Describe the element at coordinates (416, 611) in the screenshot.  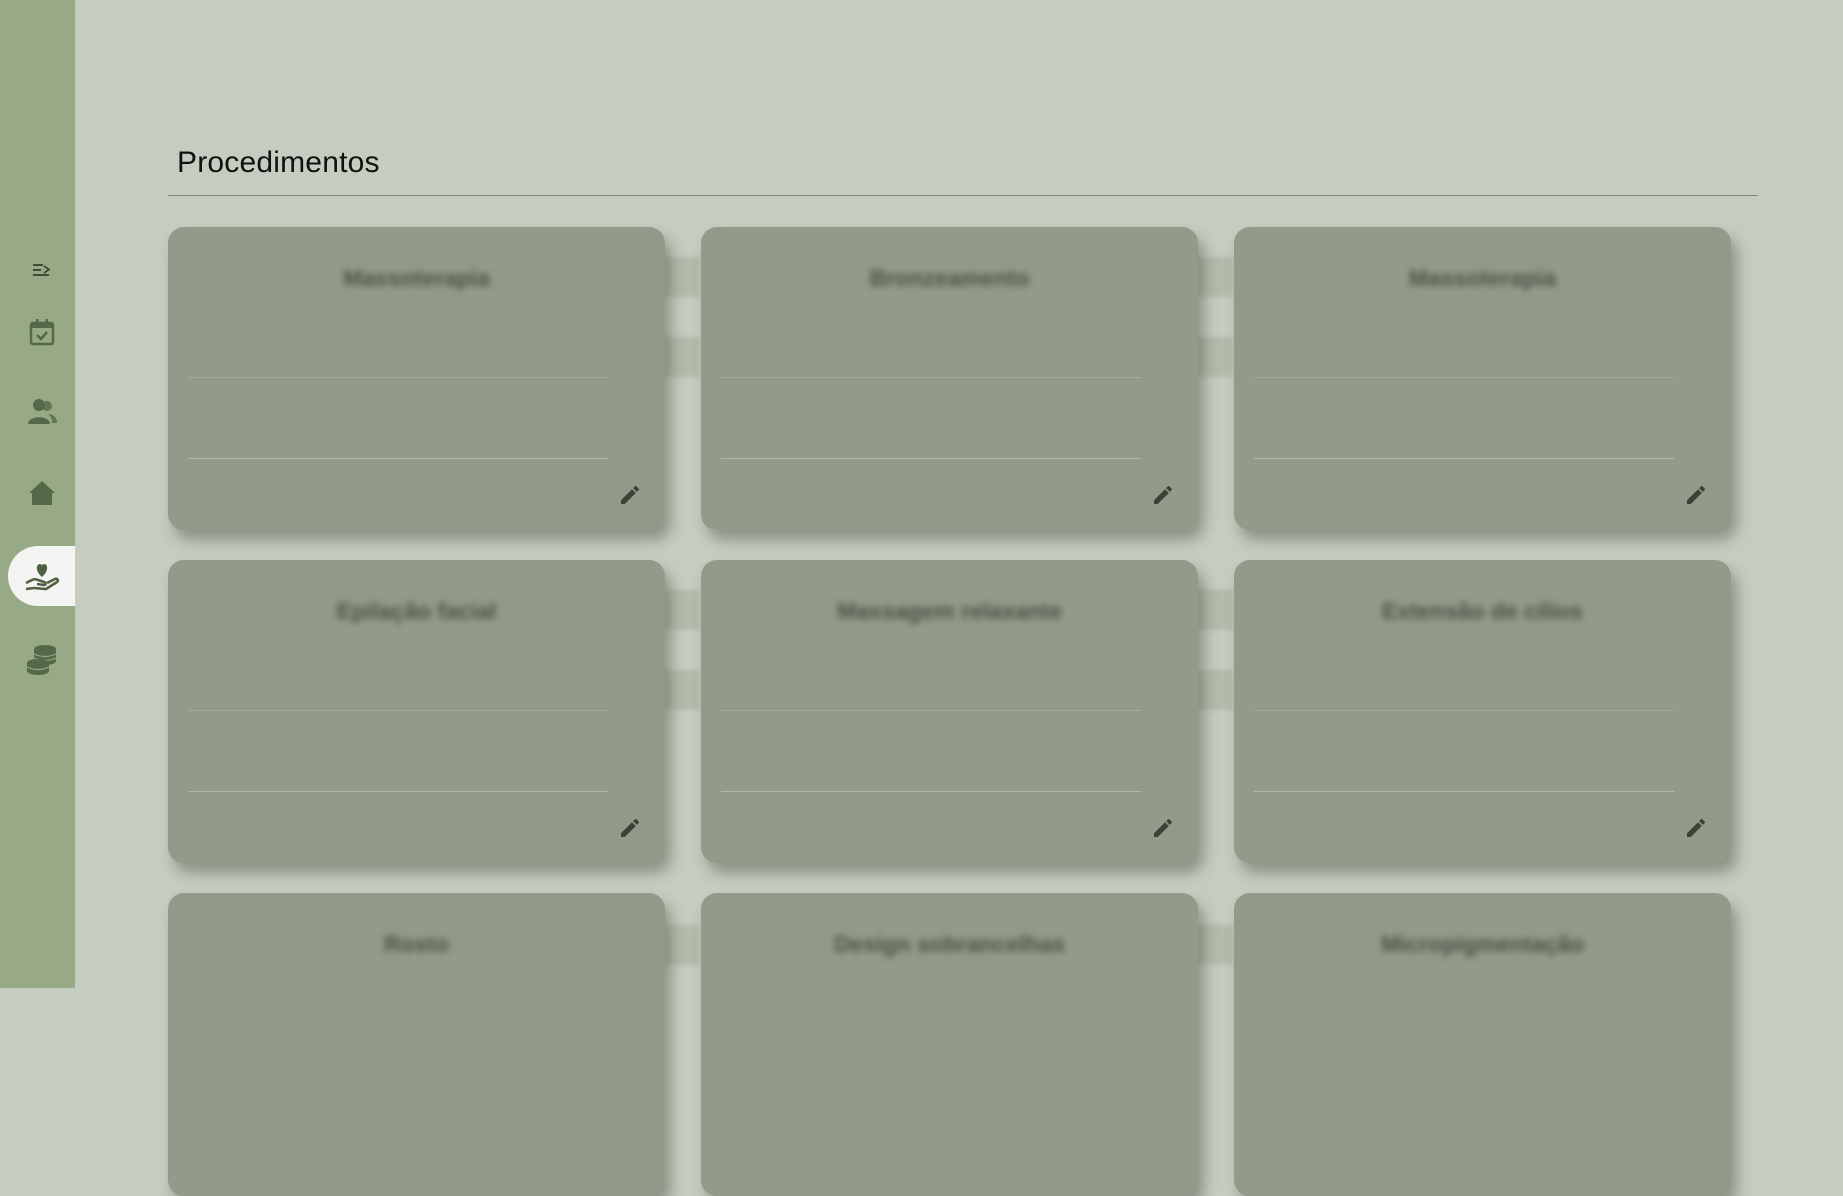
I see `procedure-name: Epilação facial` at that location.